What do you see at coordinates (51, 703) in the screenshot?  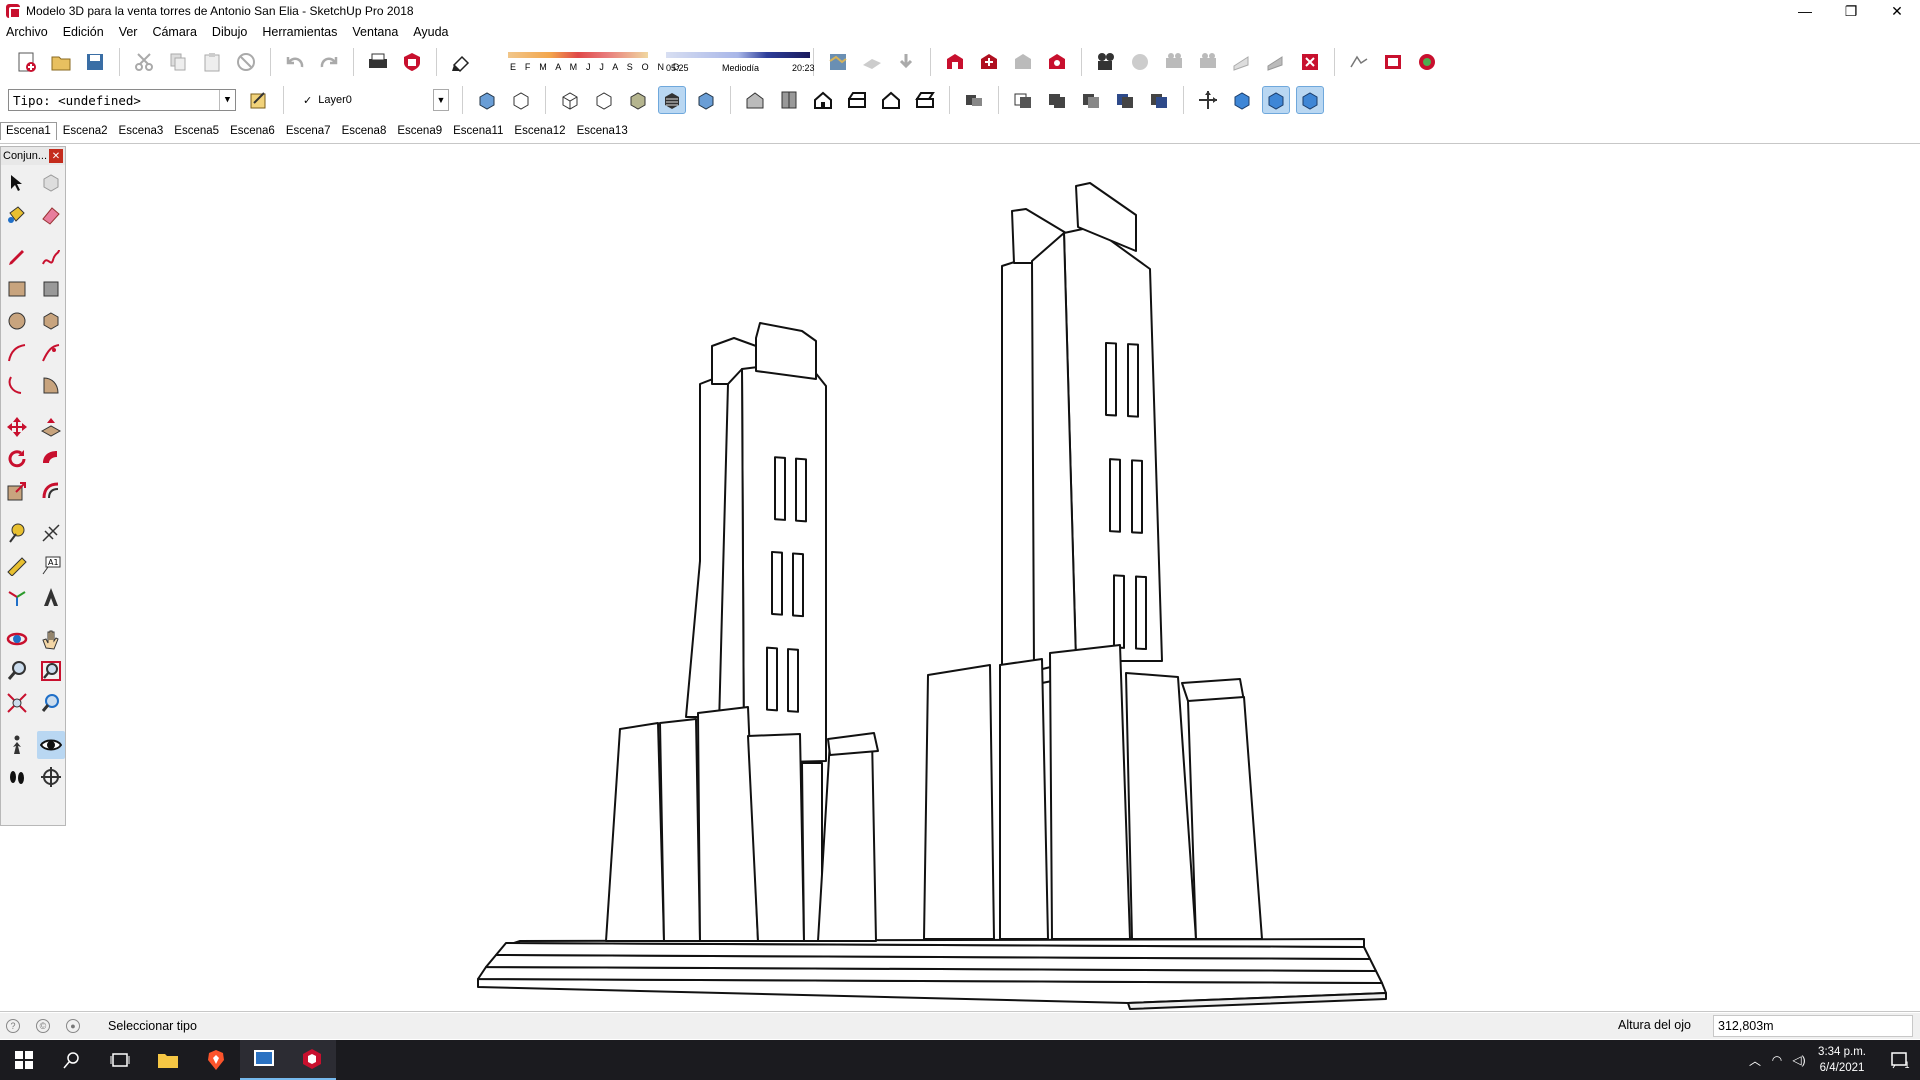 I see `previous-view-tool` at bounding box center [51, 703].